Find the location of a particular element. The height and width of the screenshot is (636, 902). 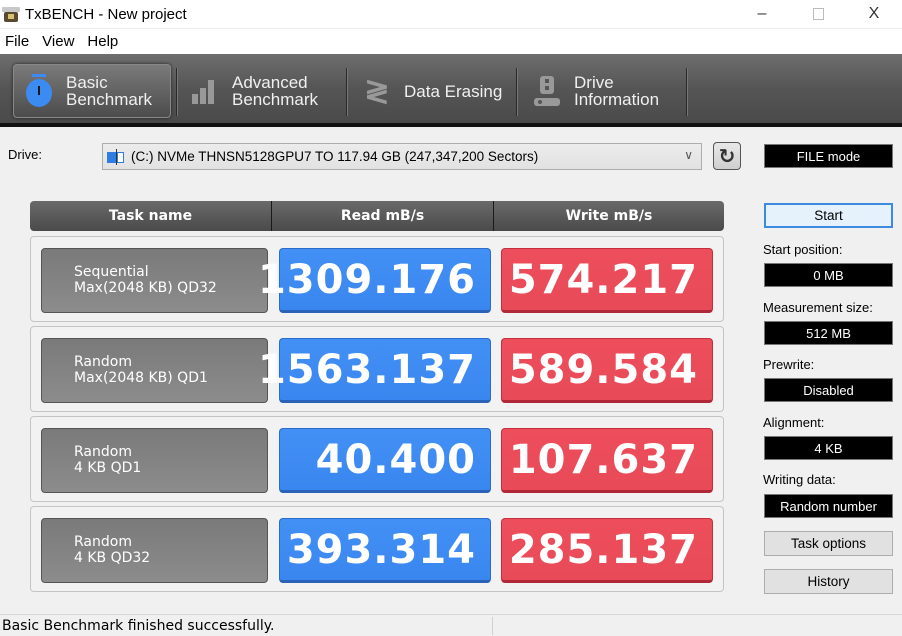

minimize-button: – is located at coordinates (762, 14).